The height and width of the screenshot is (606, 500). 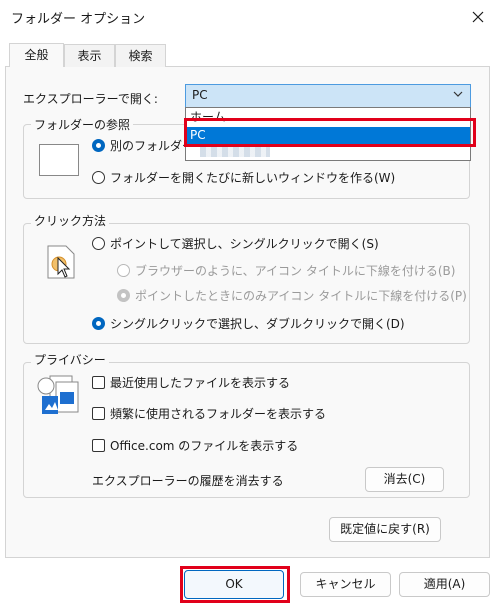 I want to click on radio-separate-folder, so click(x=98, y=145).